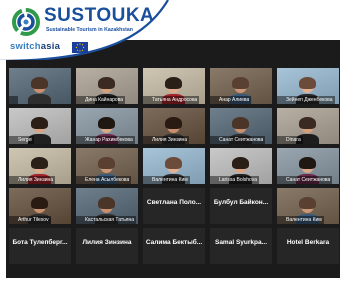 The width and height of the screenshot is (340, 282). What do you see at coordinates (308, 242) in the screenshot?
I see `participant-name: Hotel Berkara` at bounding box center [308, 242].